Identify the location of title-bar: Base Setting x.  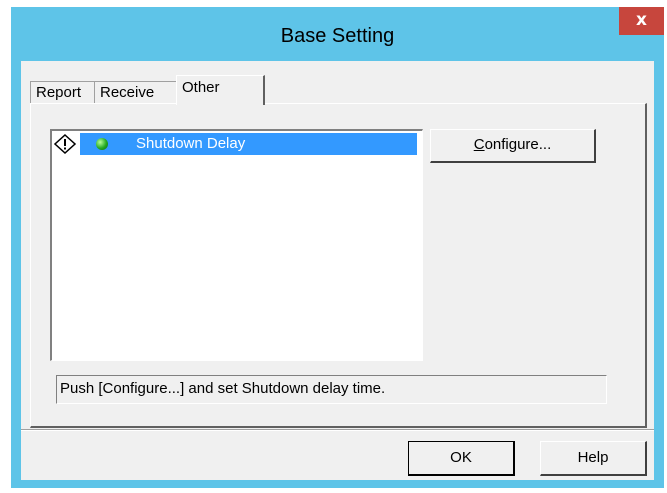
(337, 34).